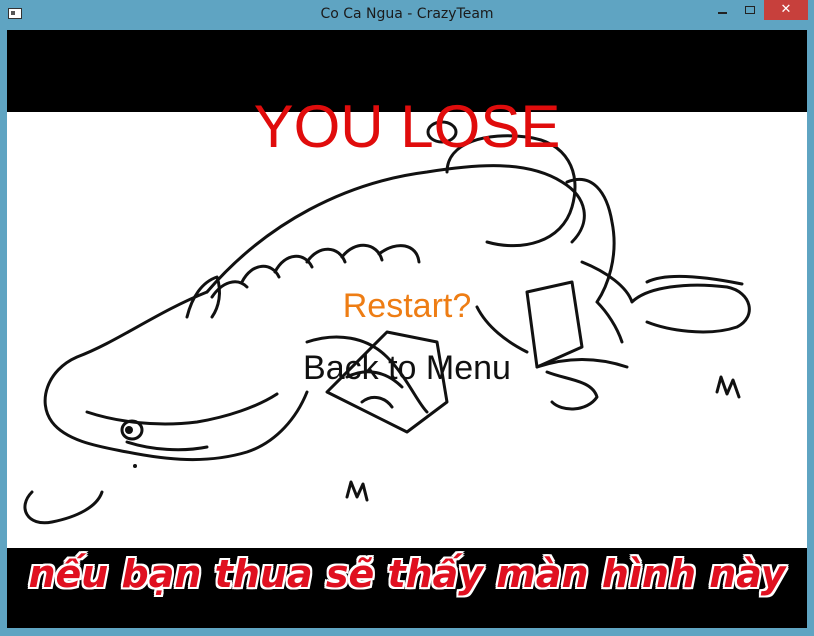 This screenshot has height=636, width=814. I want to click on you-lose-heading: YOU LOSE, so click(407, 126).